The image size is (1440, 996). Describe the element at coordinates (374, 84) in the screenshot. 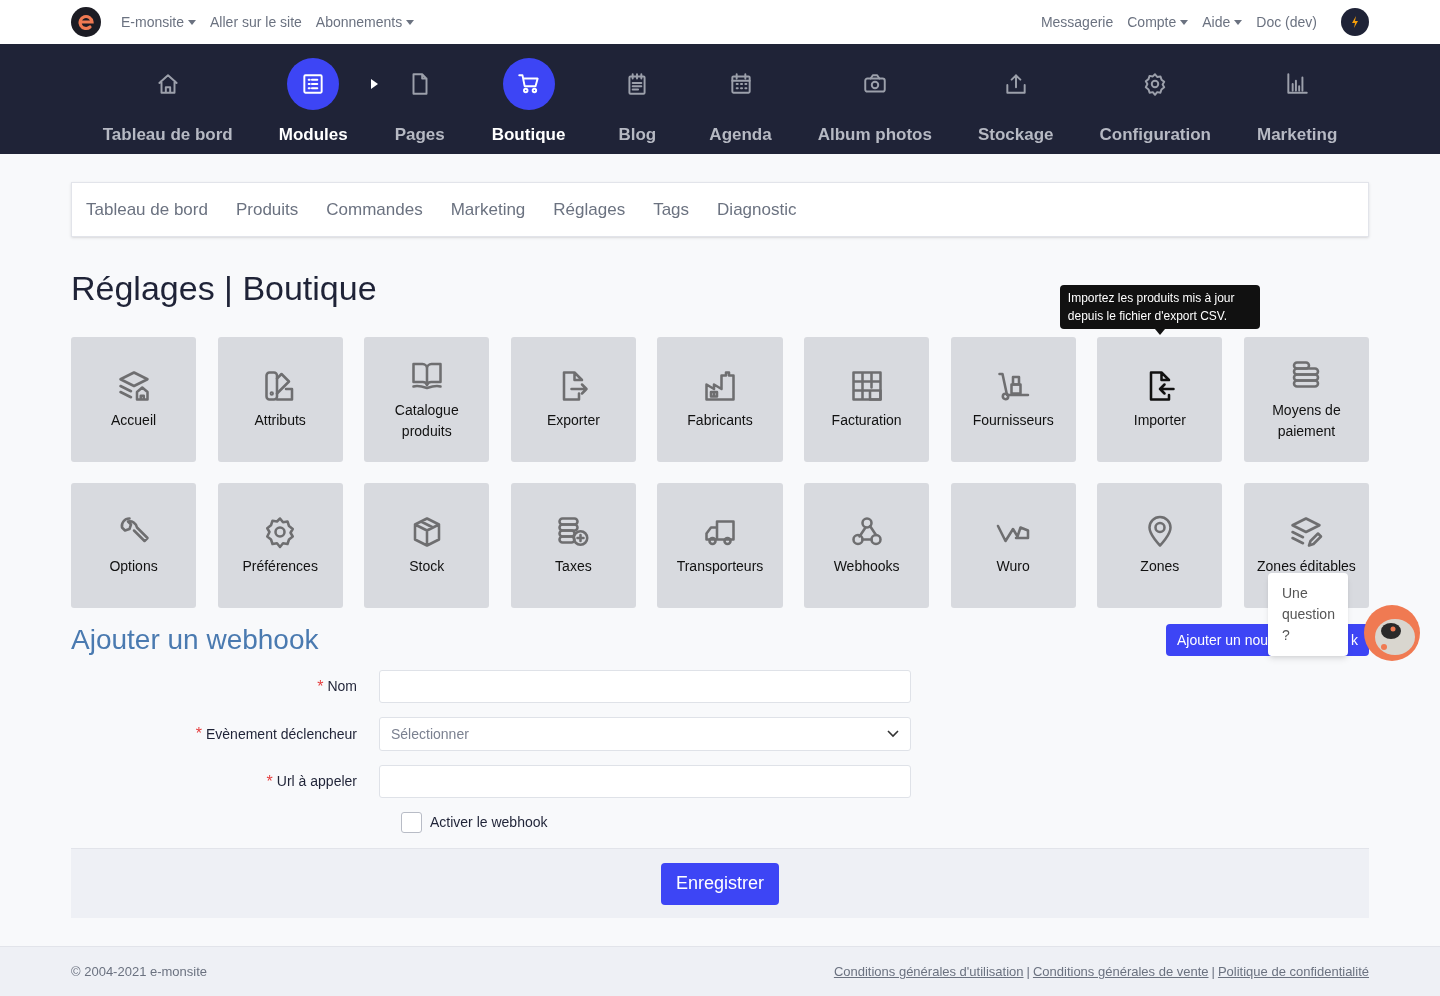

I see `breadcrumb-arrow-icon` at that location.